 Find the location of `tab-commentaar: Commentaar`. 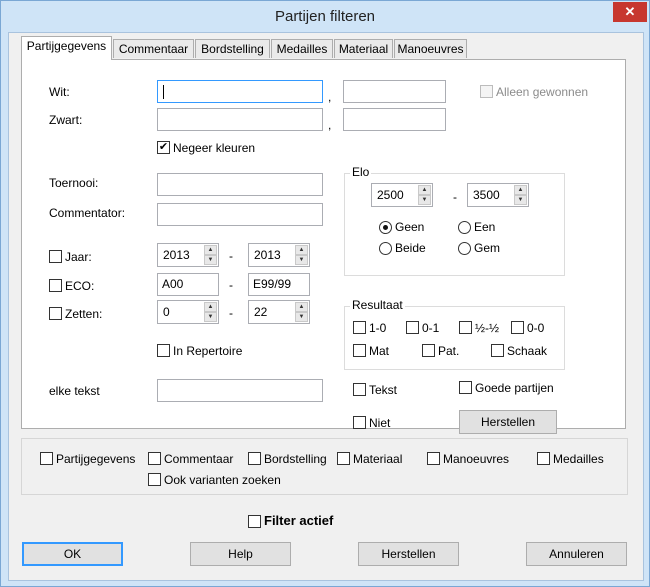

tab-commentaar: Commentaar is located at coordinates (153, 48).